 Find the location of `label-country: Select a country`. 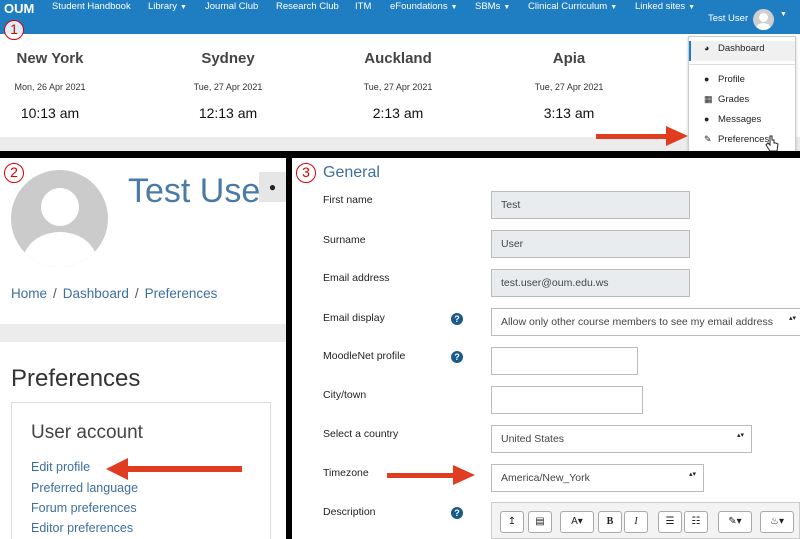

label-country: Select a country is located at coordinates (361, 434).